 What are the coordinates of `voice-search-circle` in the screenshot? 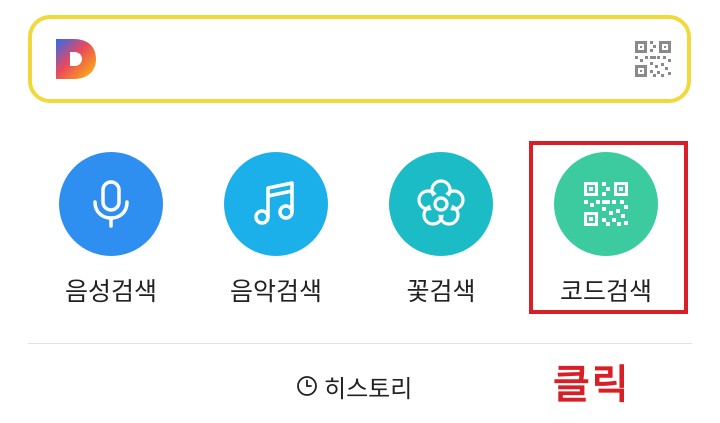 It's located at (111, 204).